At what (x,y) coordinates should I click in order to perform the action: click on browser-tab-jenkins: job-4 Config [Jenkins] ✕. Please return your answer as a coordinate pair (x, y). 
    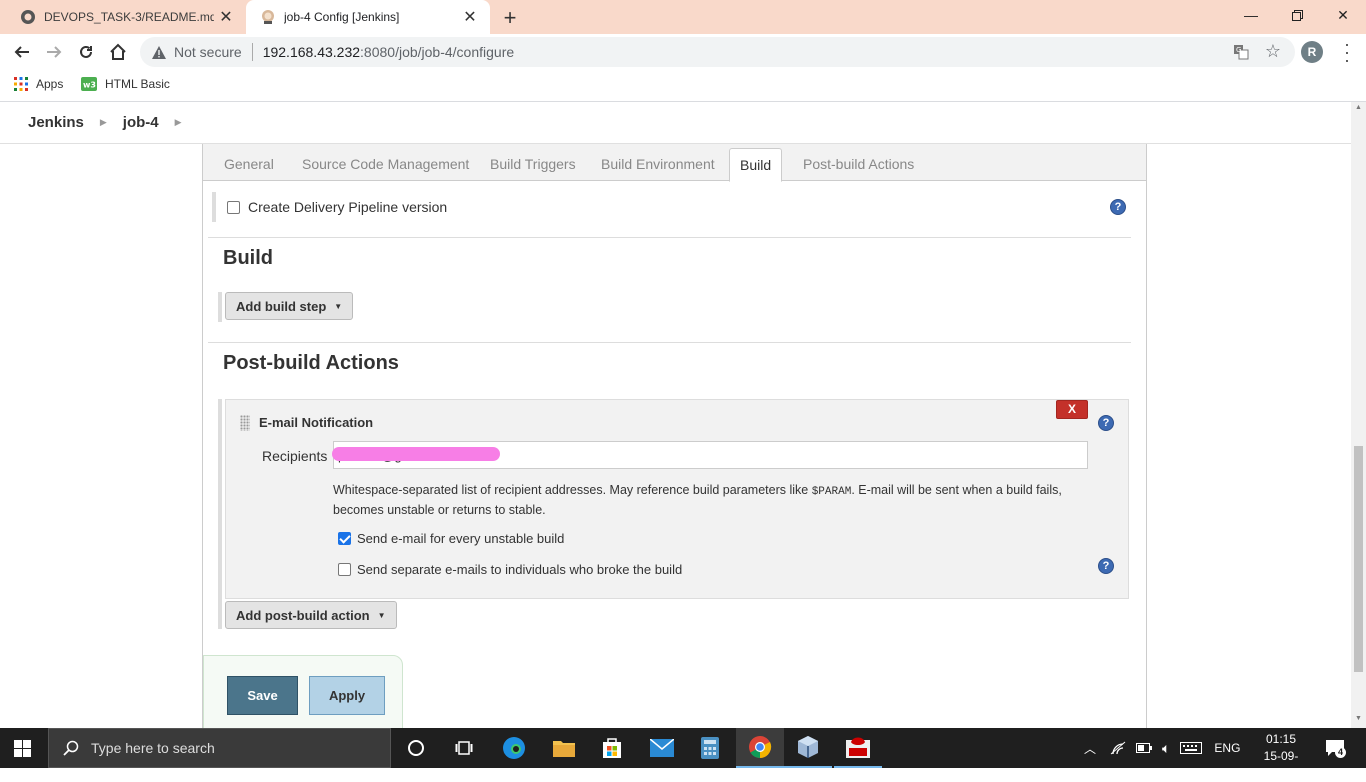
    Looking at the image, I should click on (368, 17).